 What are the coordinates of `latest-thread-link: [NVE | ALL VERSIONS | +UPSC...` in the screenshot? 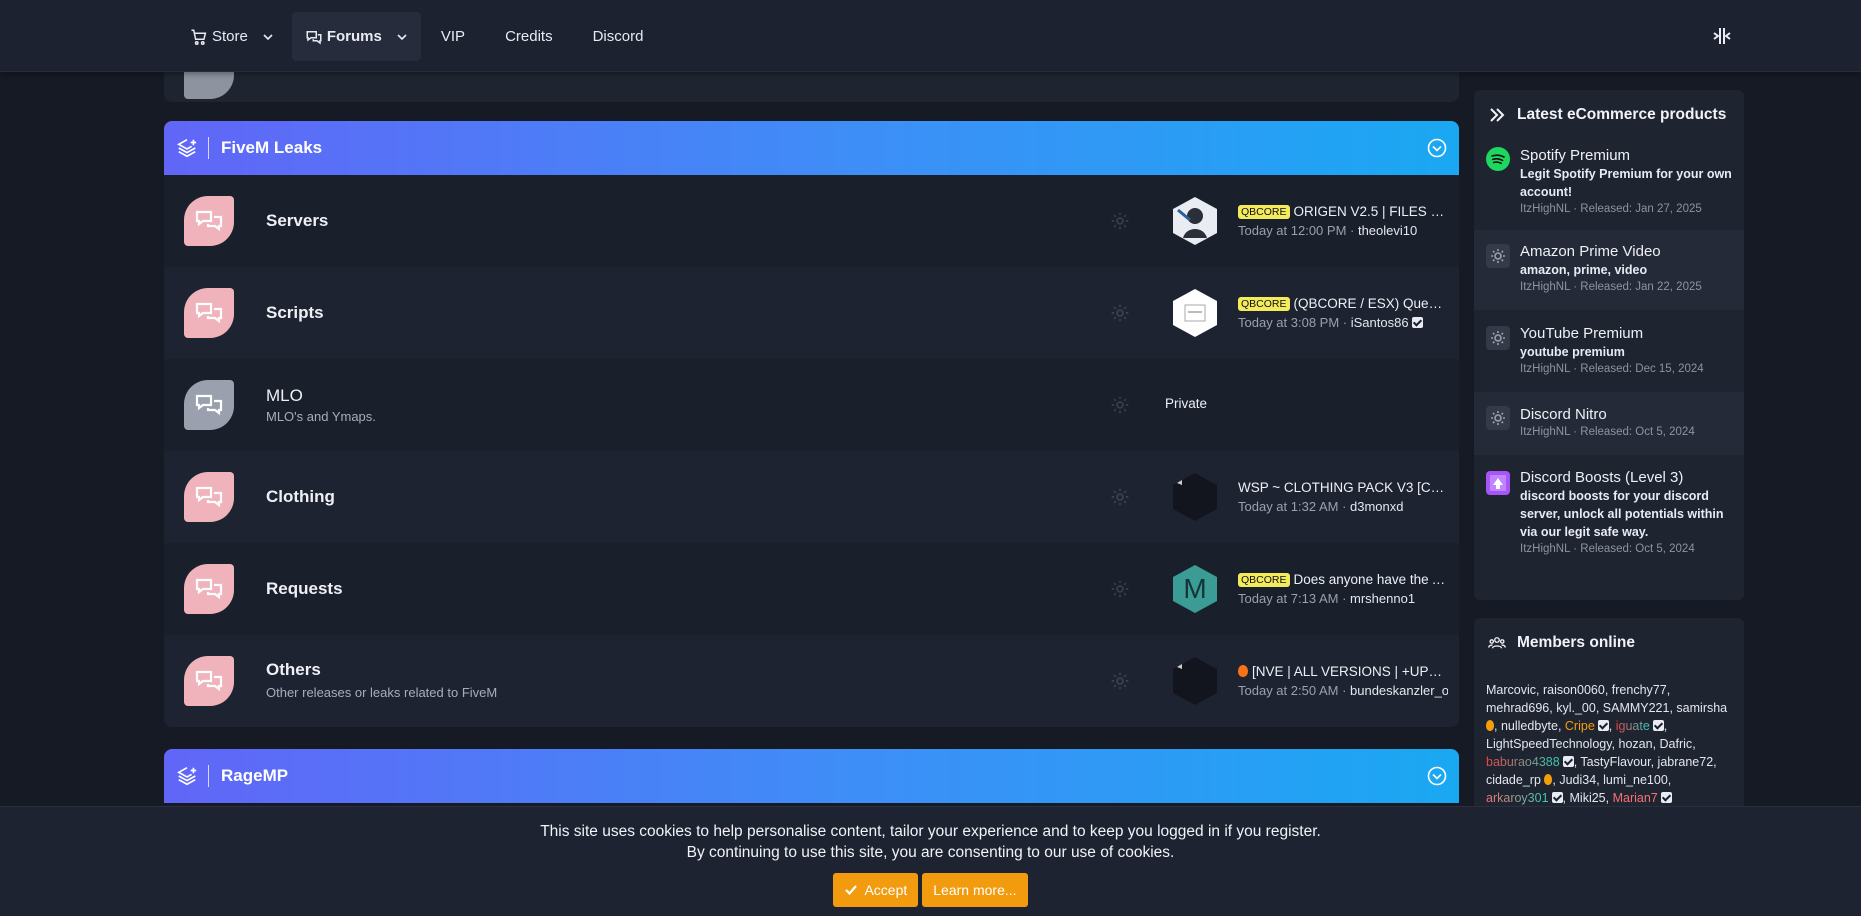 It's located at (1343, 671).